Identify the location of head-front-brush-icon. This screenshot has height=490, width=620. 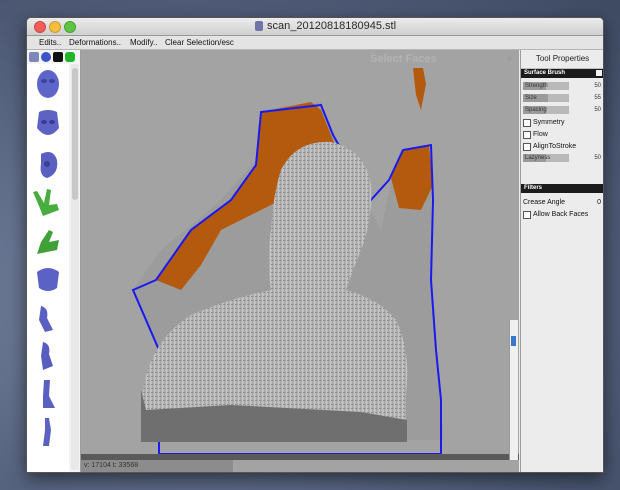
(48, 85).